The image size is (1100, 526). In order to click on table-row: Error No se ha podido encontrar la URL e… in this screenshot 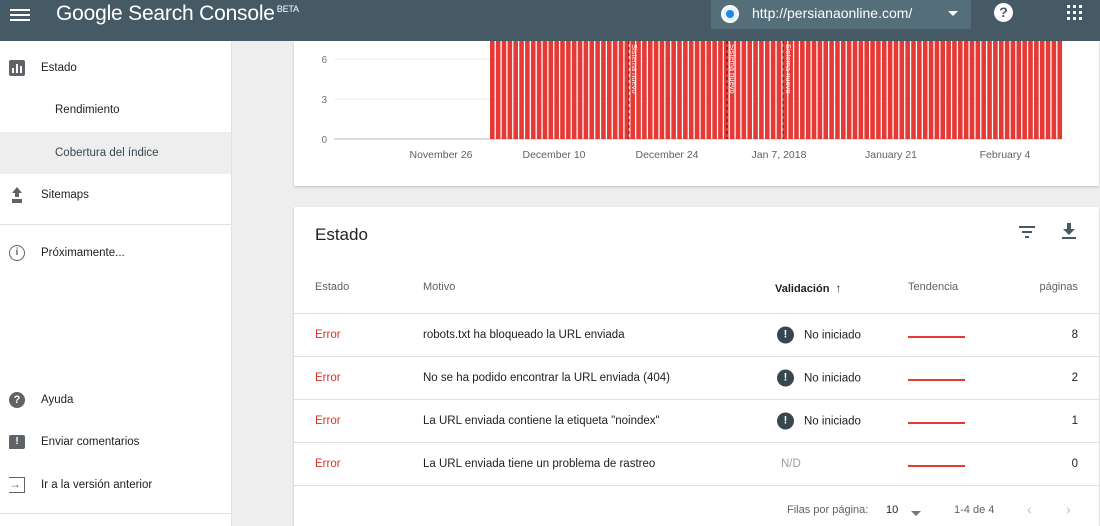, I will do `click(696, 377)`.